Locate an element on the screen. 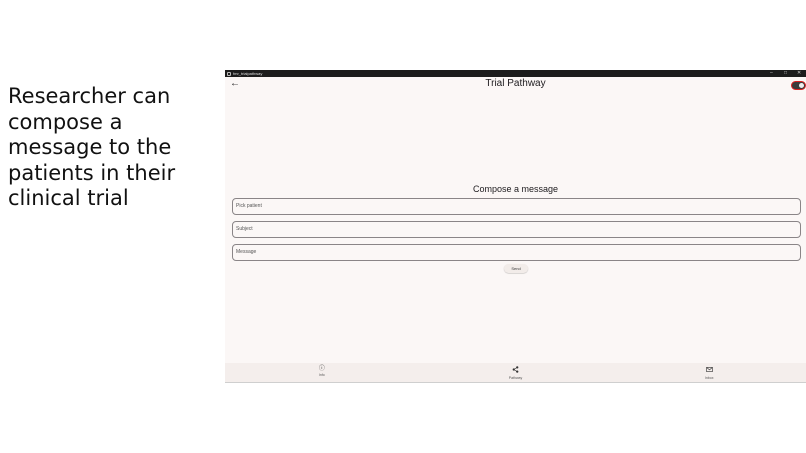 The width and height of the screenshot is (806, 453). app-title: Trial Pathway is located at coordinates (515, 83).